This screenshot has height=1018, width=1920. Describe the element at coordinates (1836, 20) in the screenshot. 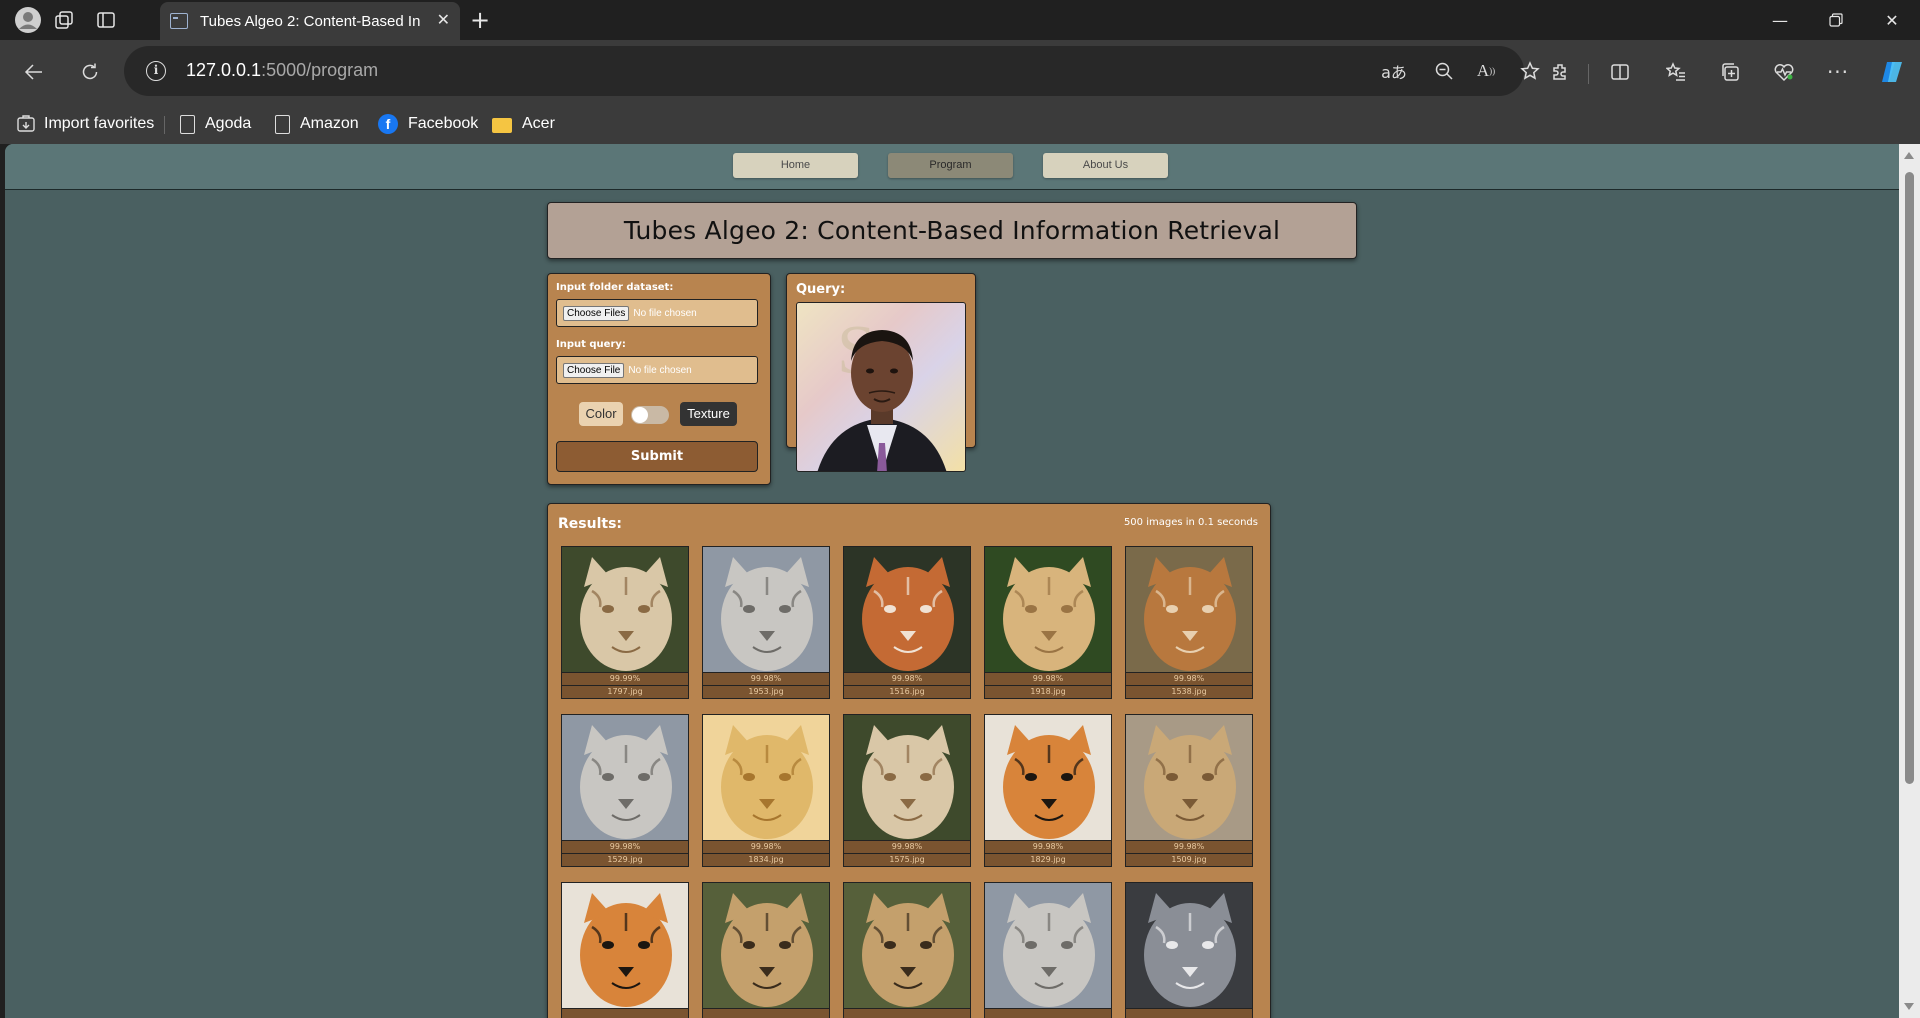

I see `restore-icon` at that location.